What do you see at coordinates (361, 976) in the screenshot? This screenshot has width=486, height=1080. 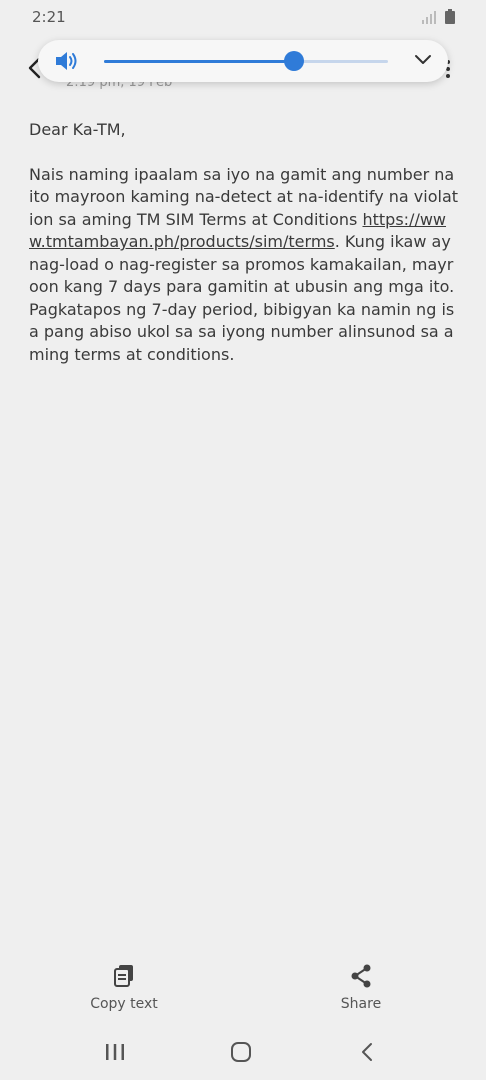 I see `share-icon` at bounding box center [361, 976].